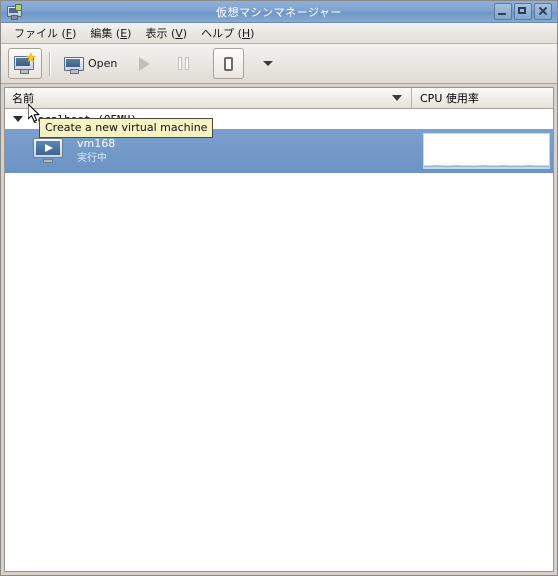 The width and height of the screenshot is (558, 576). Describe the element at coordinates (179, 33) in the screenshot. I see `menu-view-mnemonic: V` at that location.